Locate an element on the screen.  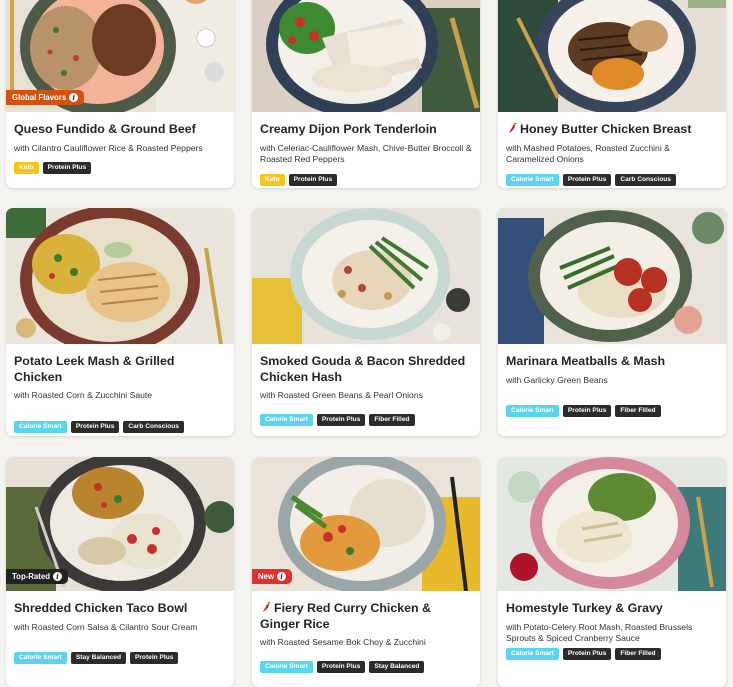
badge-label: New is located at coordinates (266, 576).